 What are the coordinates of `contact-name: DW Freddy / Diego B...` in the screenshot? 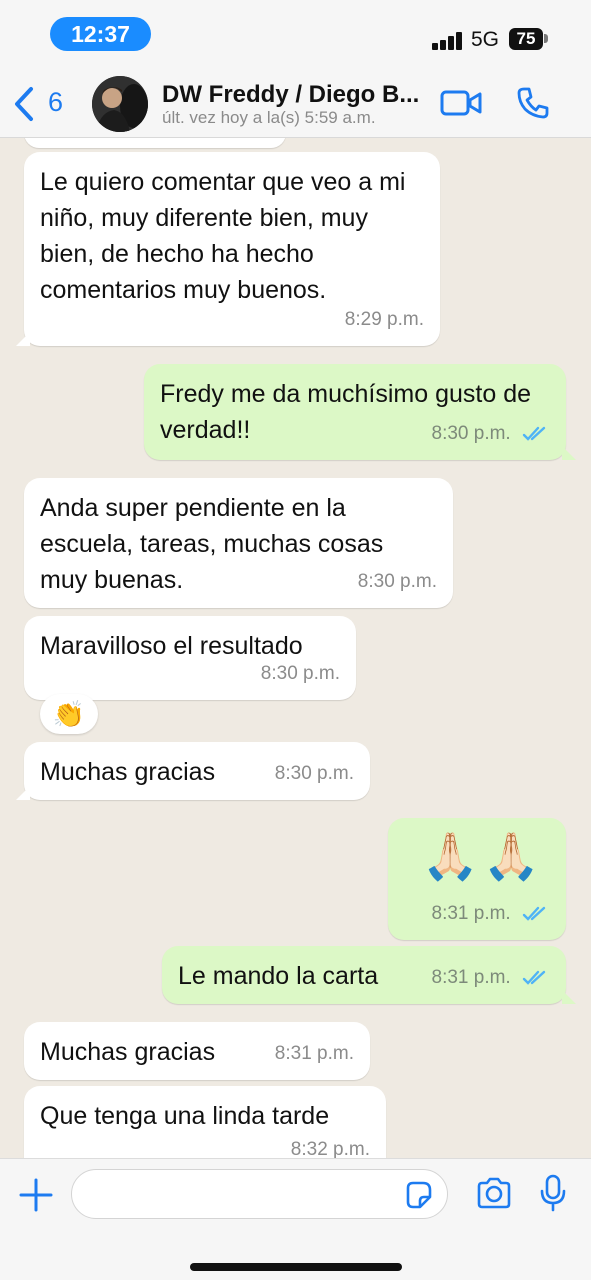 It's located at (290, 95).